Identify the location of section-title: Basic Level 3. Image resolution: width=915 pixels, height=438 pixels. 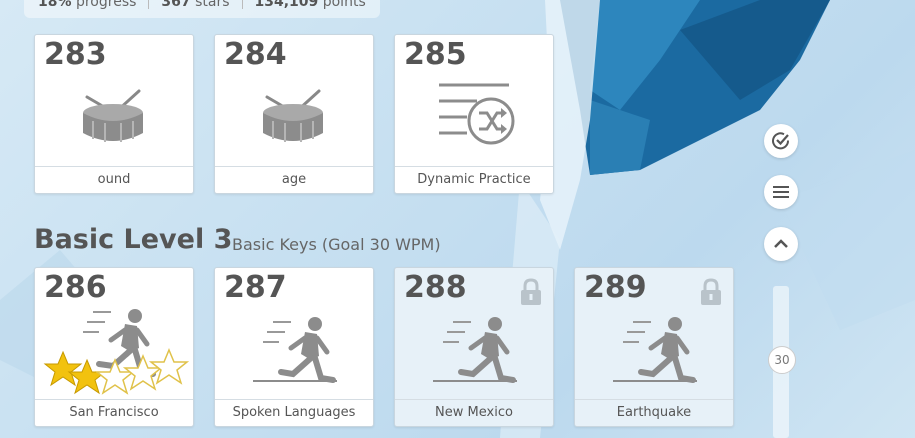
(133, 239).